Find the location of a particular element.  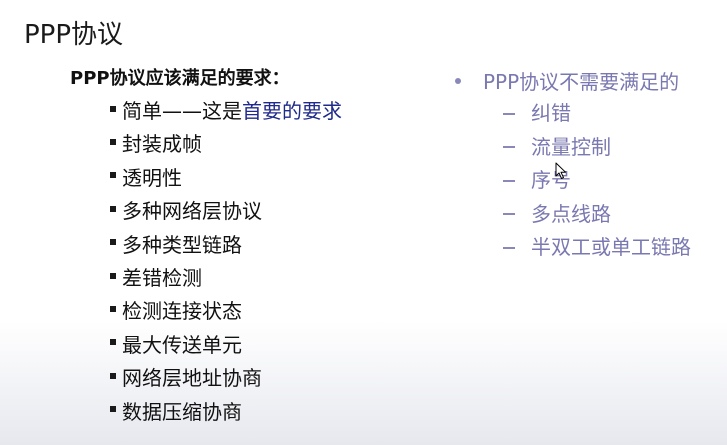

list-item-text: 检测连接状态 is located at coordinates (182, 311).